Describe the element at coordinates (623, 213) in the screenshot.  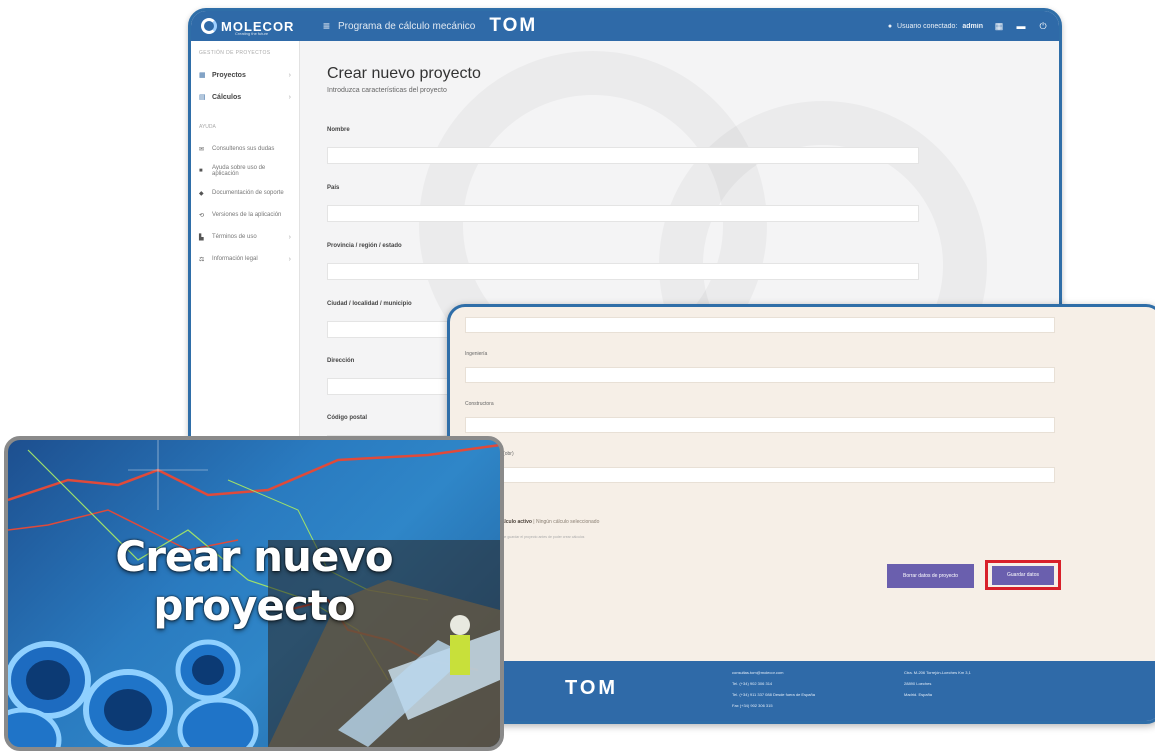
I see `pais-input` at that location.